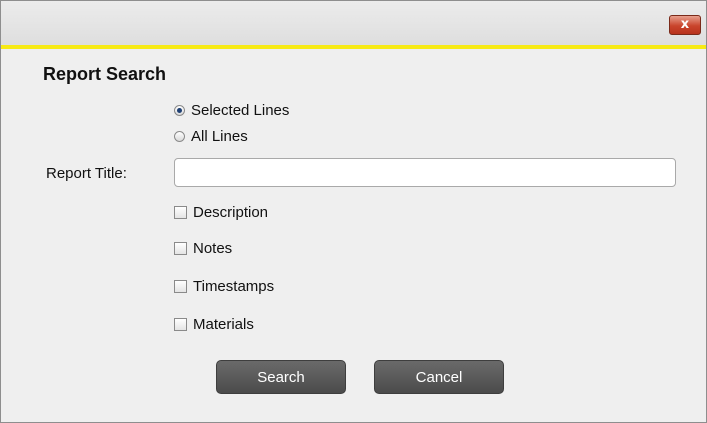 The width and height of the screenshot is (707, 423). I want to click on checkbox-label-timestamps: Timestamps, so click(234, 286).